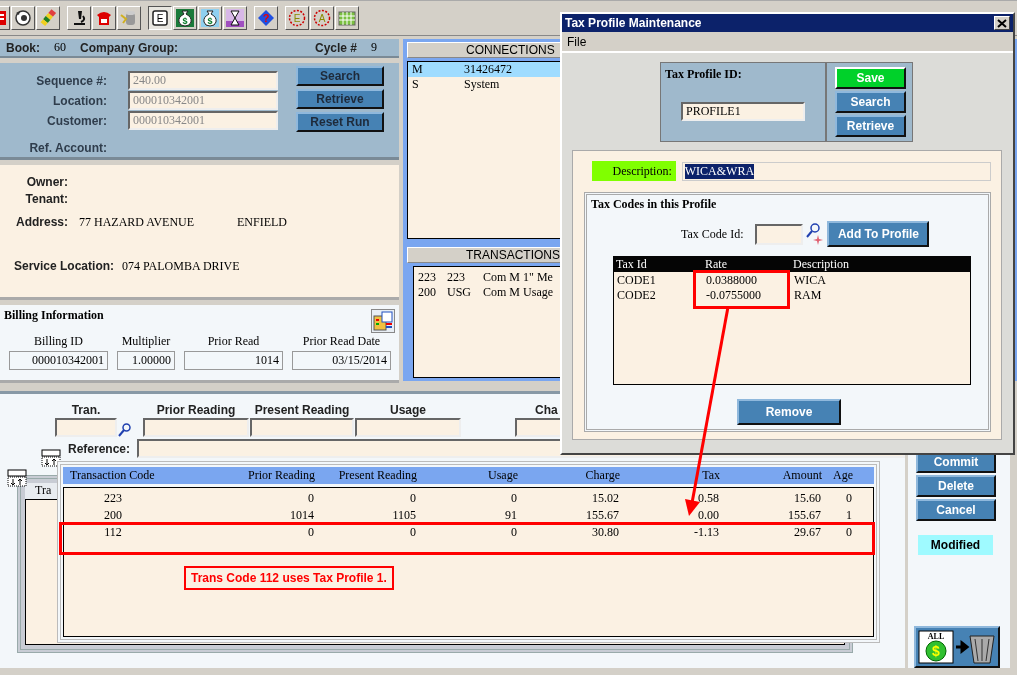 Image resolution: width=1017 pixels, height=675 pixels. I want to click on table-cell-text: RAM, so click(808, 295).